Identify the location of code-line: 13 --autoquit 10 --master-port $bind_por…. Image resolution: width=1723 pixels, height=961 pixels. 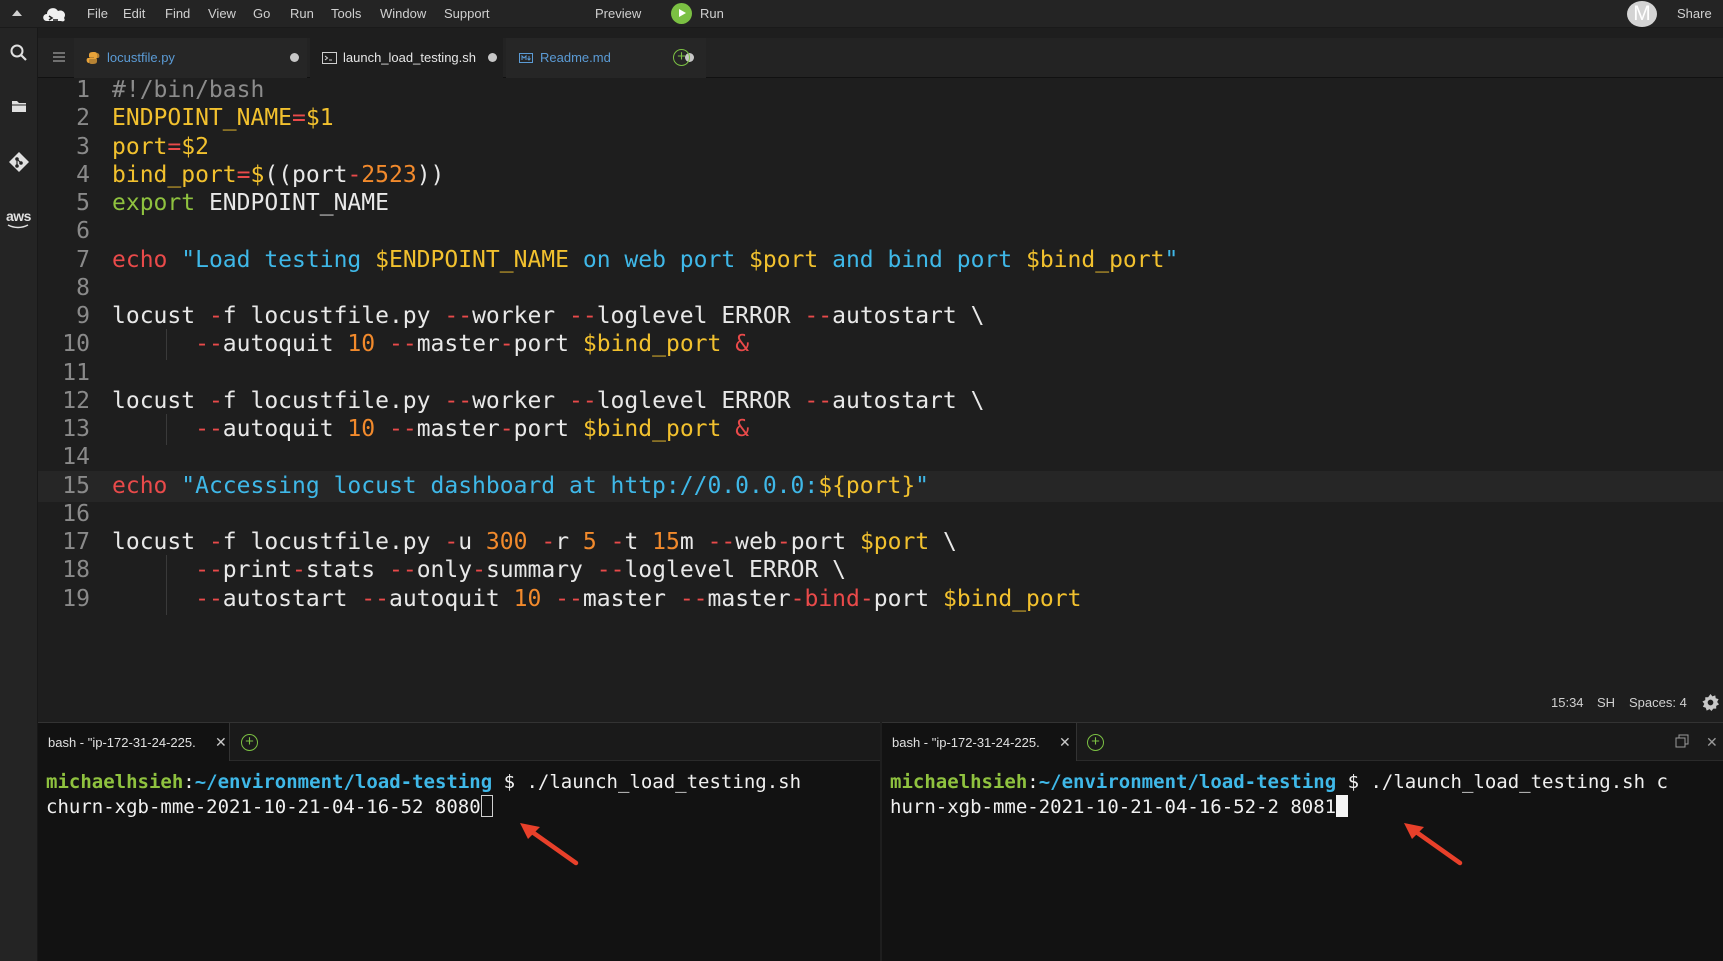
(880, 429).